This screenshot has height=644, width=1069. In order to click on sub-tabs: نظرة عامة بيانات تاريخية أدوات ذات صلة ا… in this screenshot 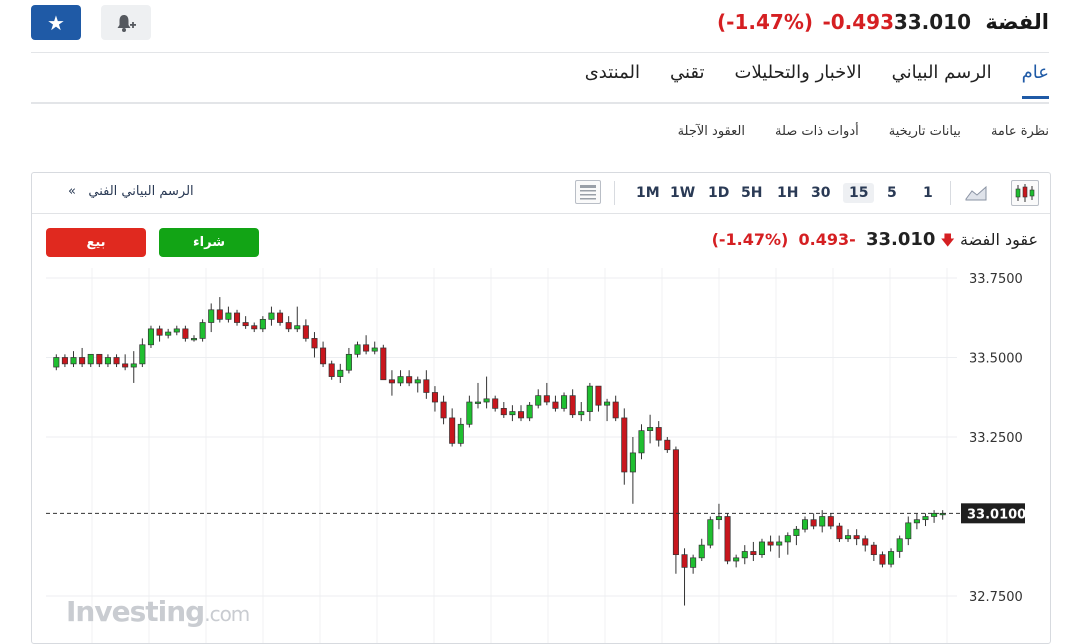, I will do `click(863, 131)`.